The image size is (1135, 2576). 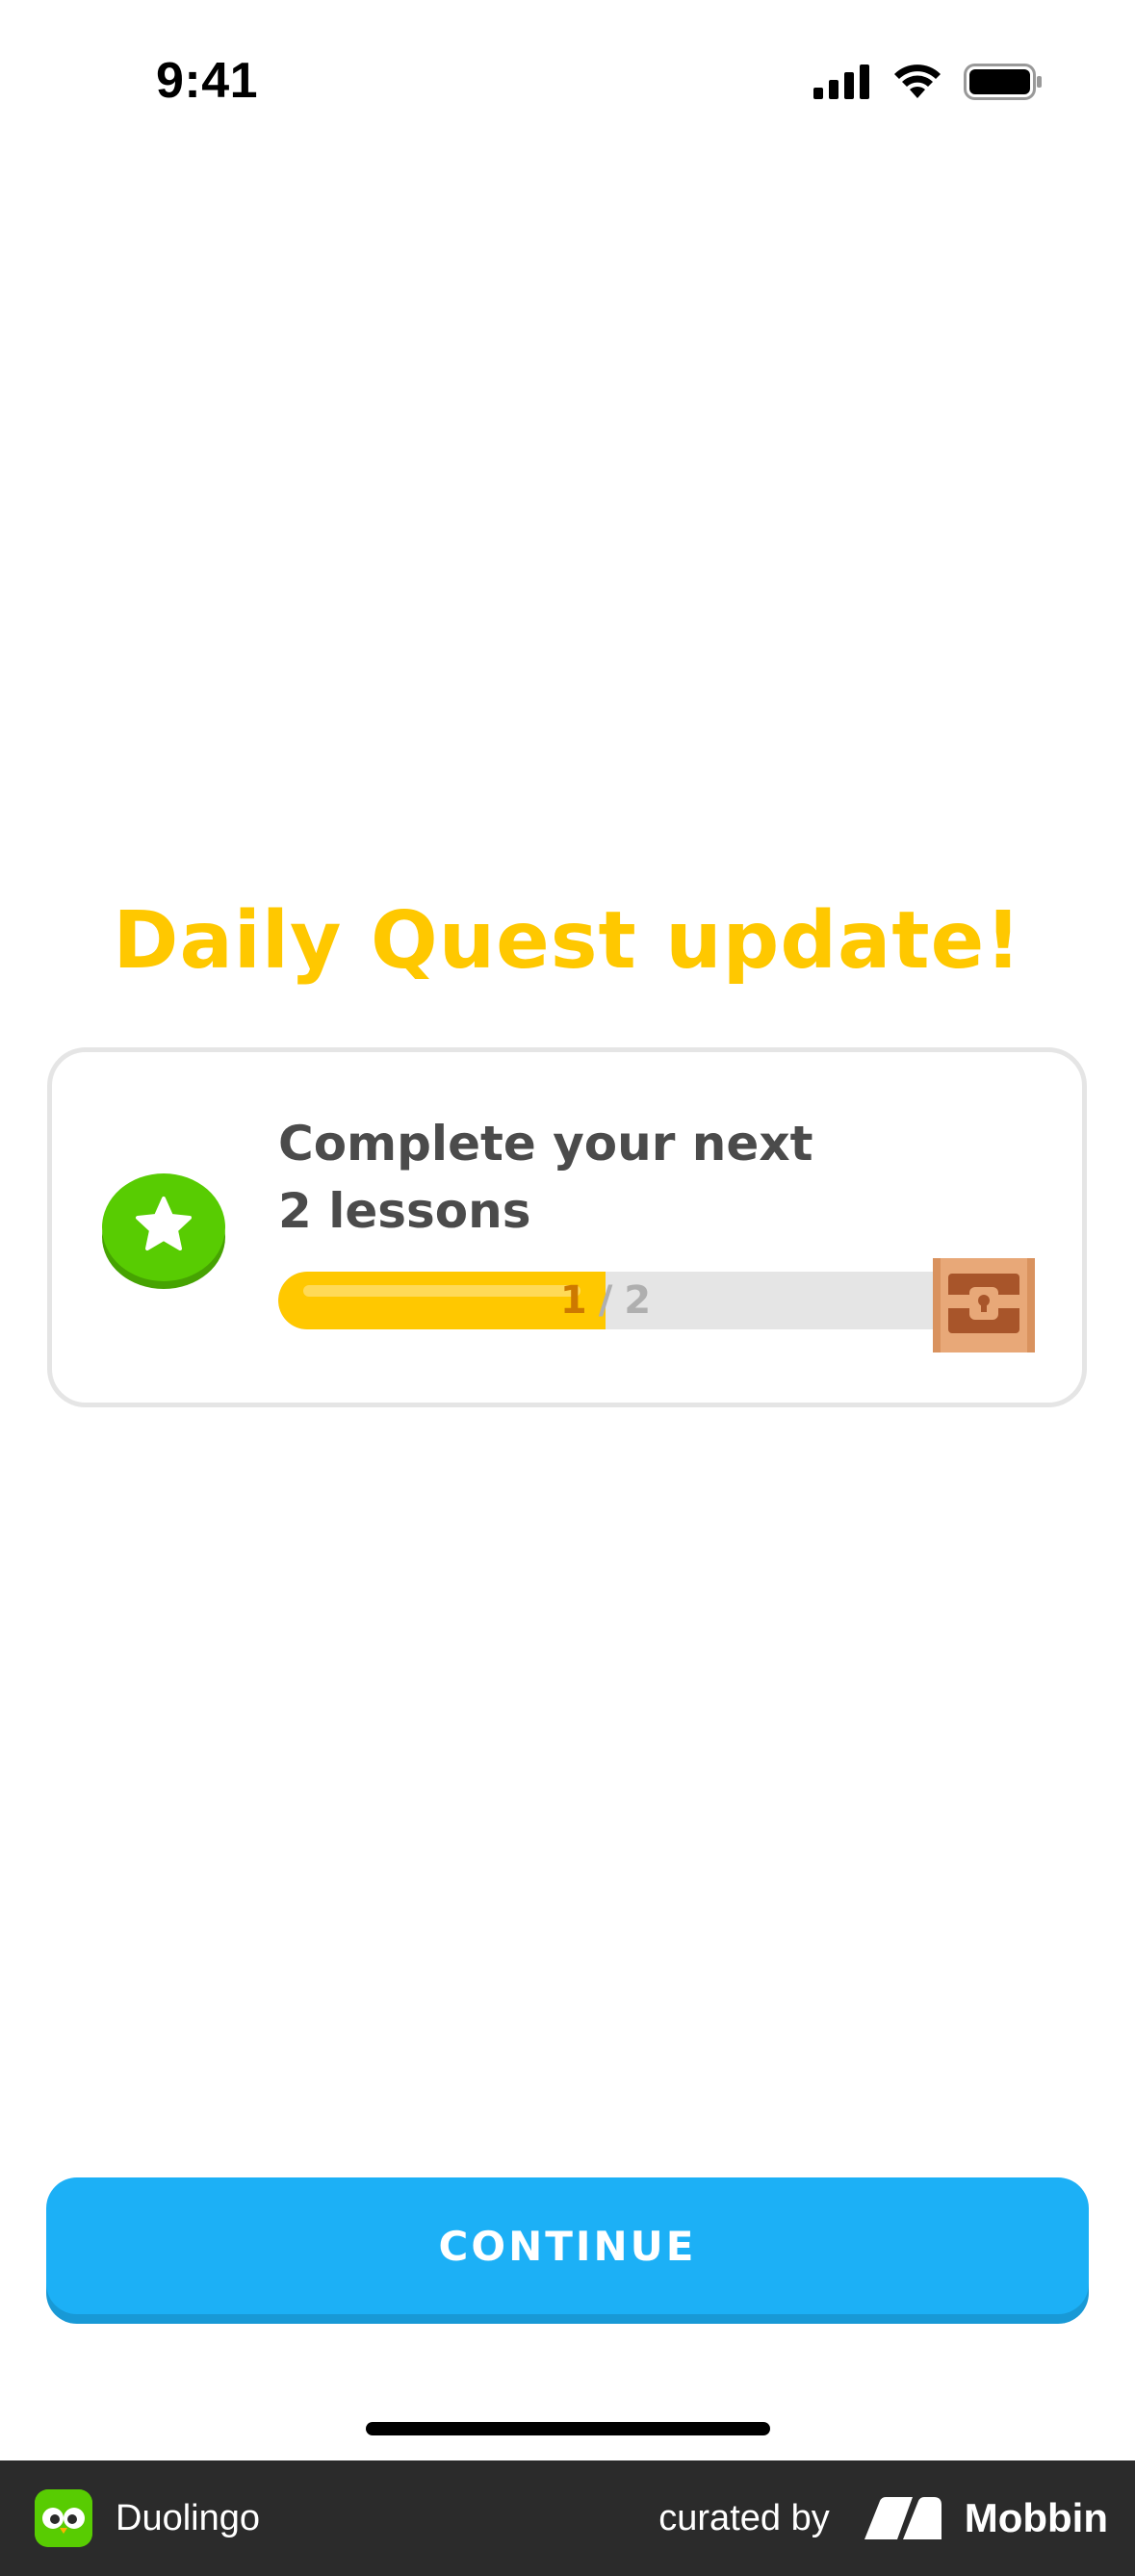 I want to click on page-title: Daily Quest update!, so click(x=567, y=941).